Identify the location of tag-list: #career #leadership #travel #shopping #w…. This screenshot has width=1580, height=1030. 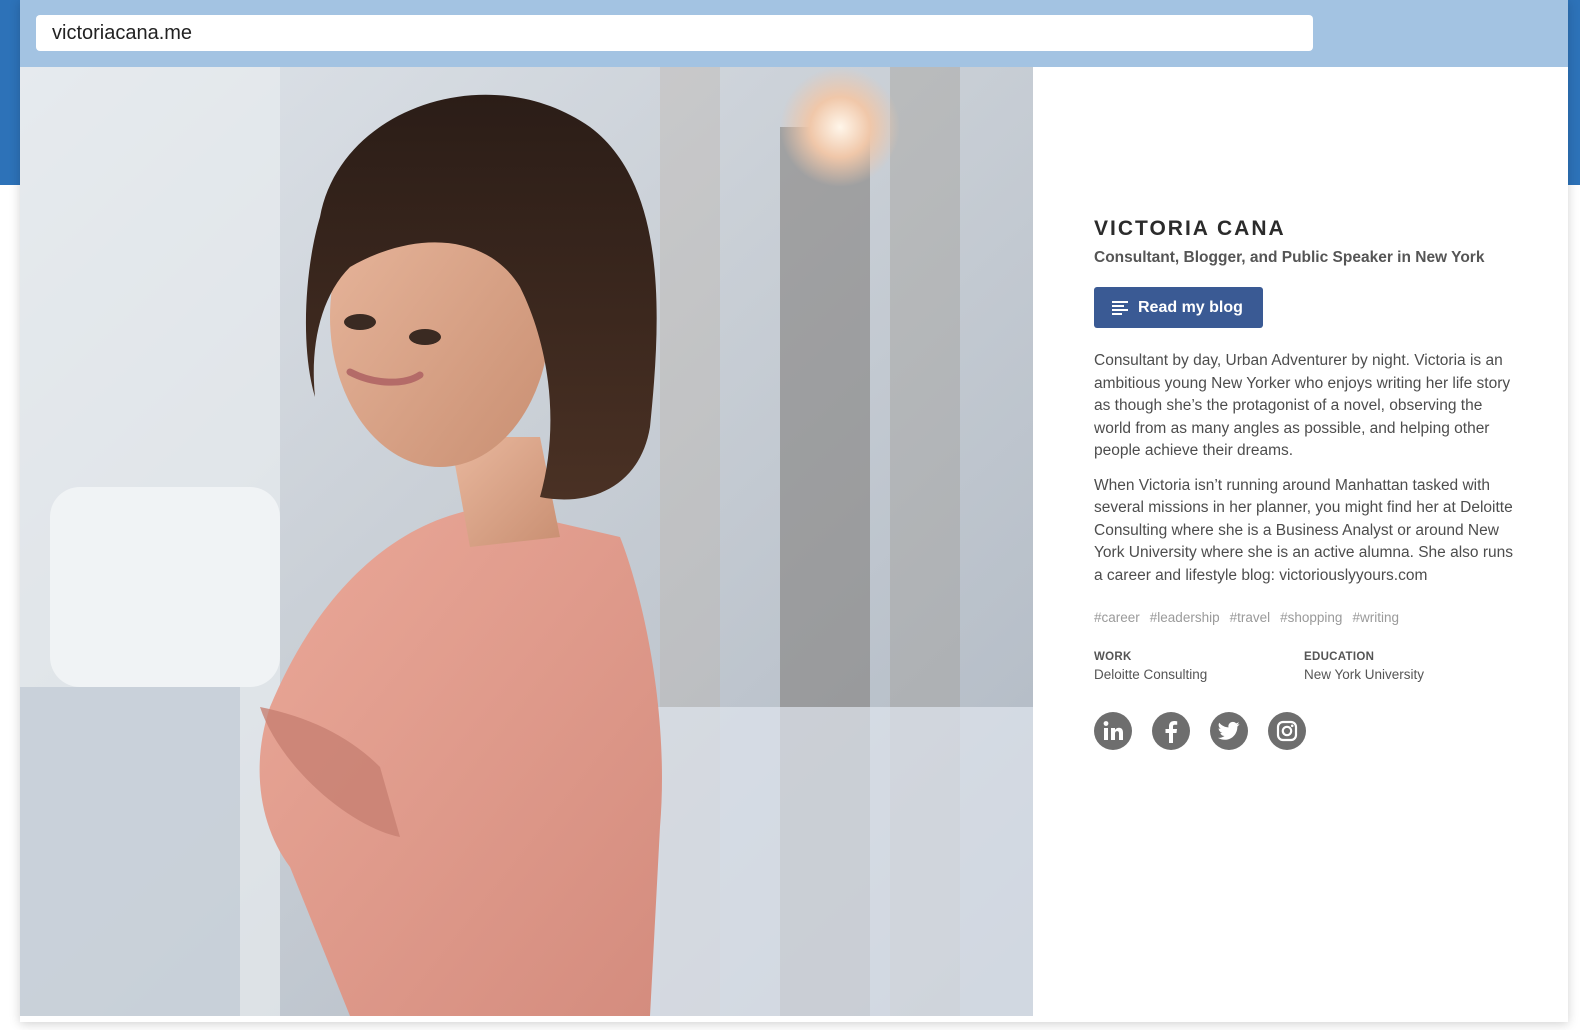
(1304, 617).